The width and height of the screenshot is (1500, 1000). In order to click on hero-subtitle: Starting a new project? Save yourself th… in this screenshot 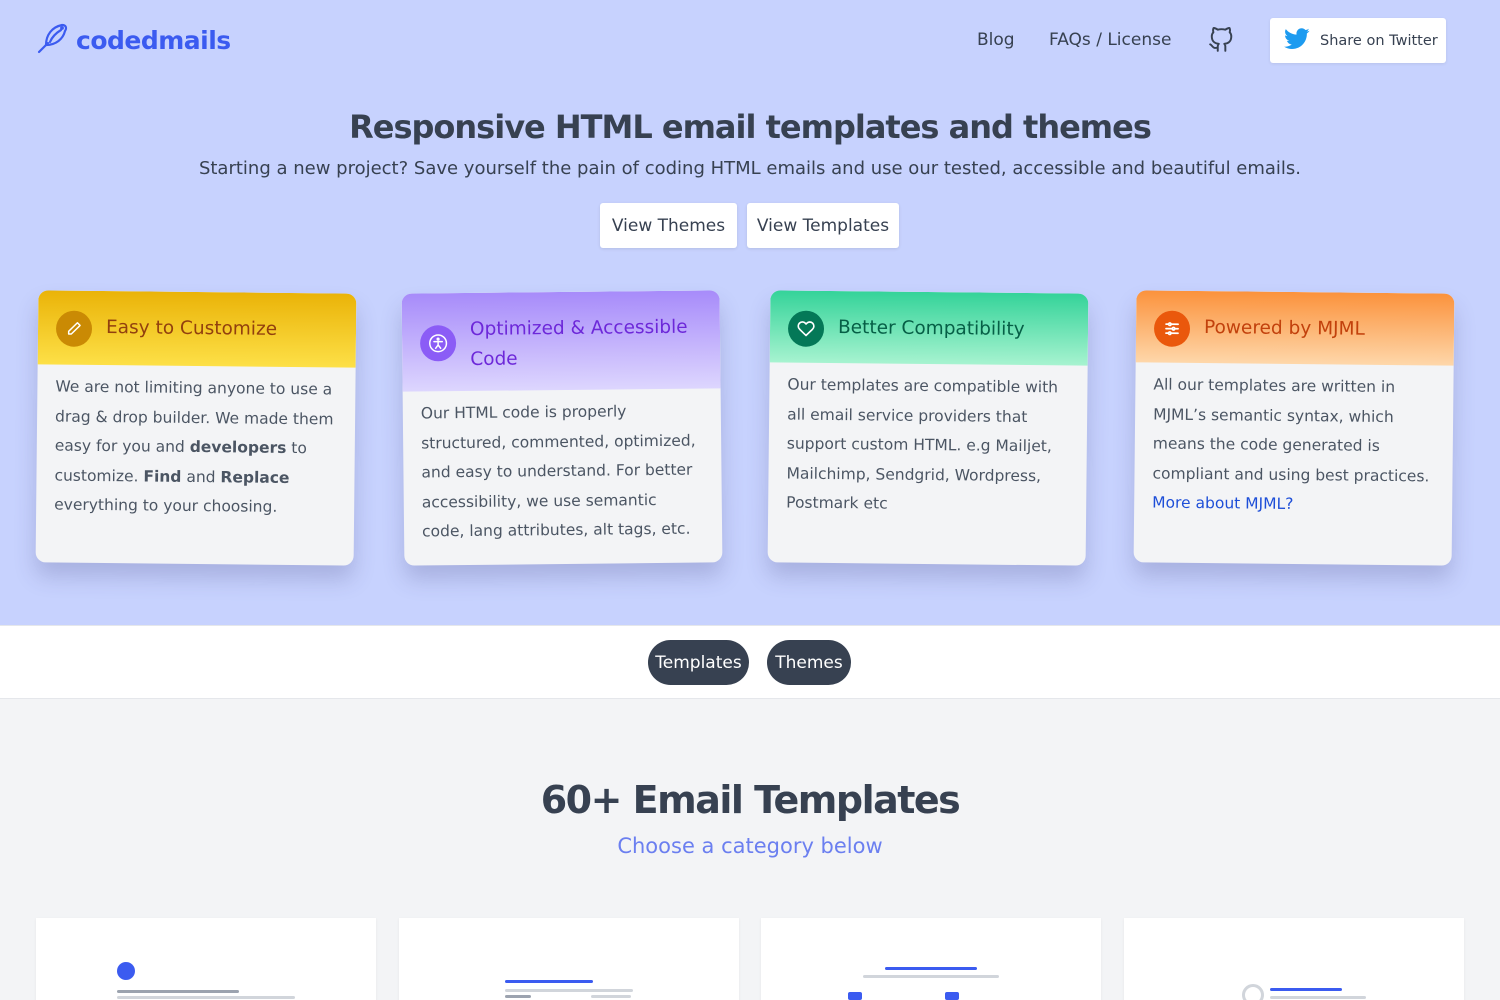, I will do `click(750, 168)`.